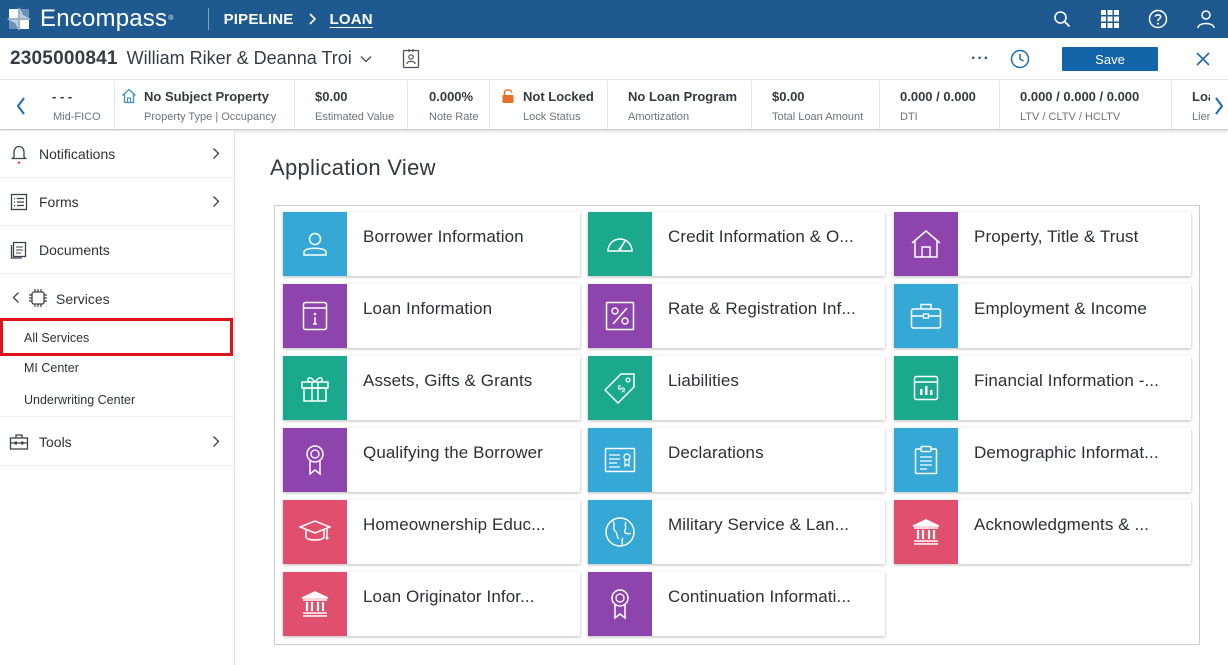 This screenshot has width=1228, height=665. What do you see at coordinates (1219, 105) in the screenshot?
I see `scroll-right-icon` at bounding box center [1219, 105].